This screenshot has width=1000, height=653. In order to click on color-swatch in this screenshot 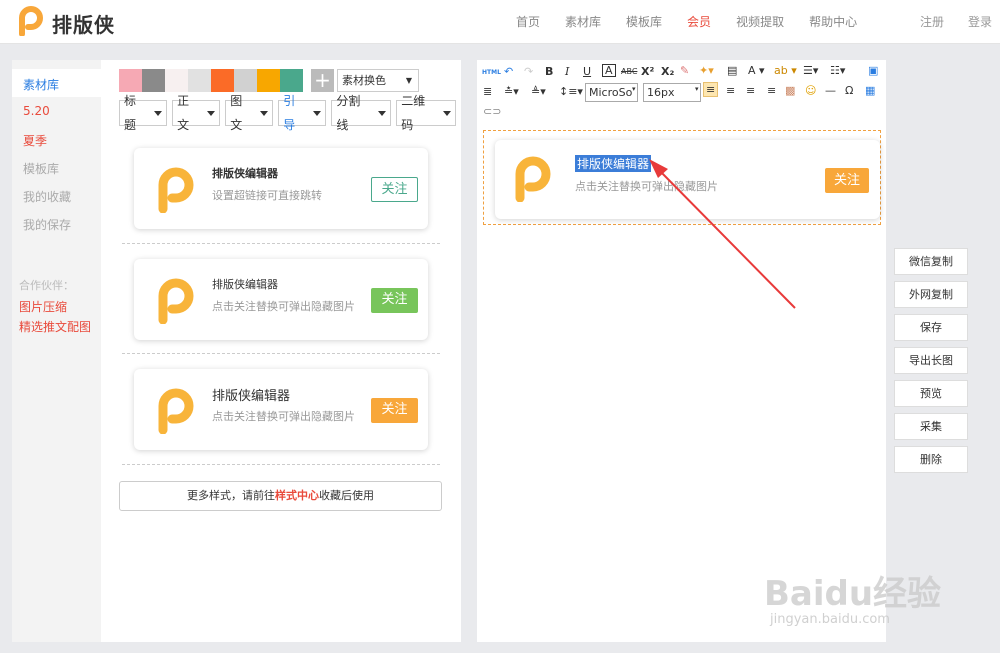, I will do `click(268, 80)`.